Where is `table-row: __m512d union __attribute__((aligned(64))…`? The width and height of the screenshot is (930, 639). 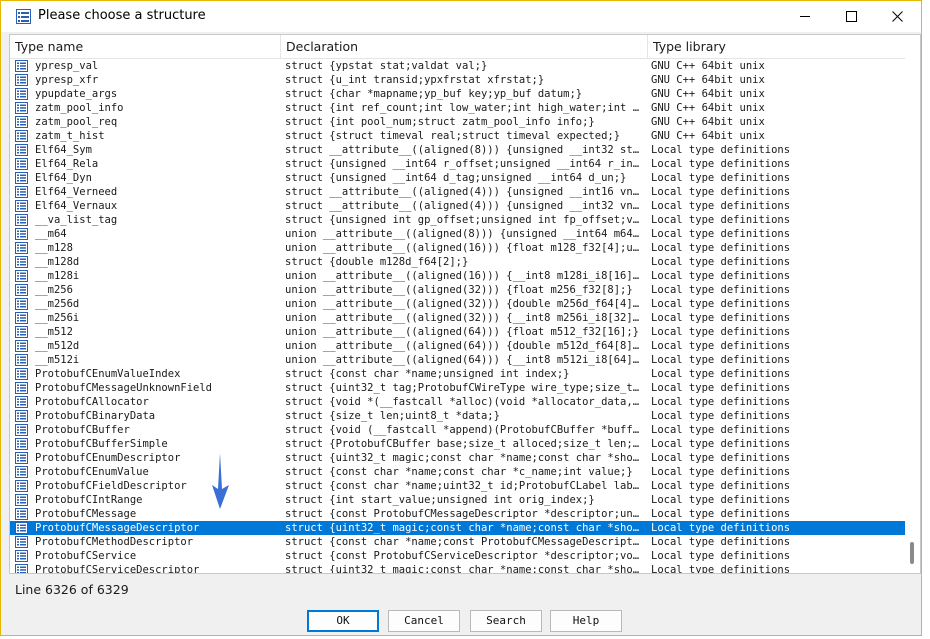
table-row: __m512d union __attribute__((aligned(64))… is located at coordinates (457, 346).